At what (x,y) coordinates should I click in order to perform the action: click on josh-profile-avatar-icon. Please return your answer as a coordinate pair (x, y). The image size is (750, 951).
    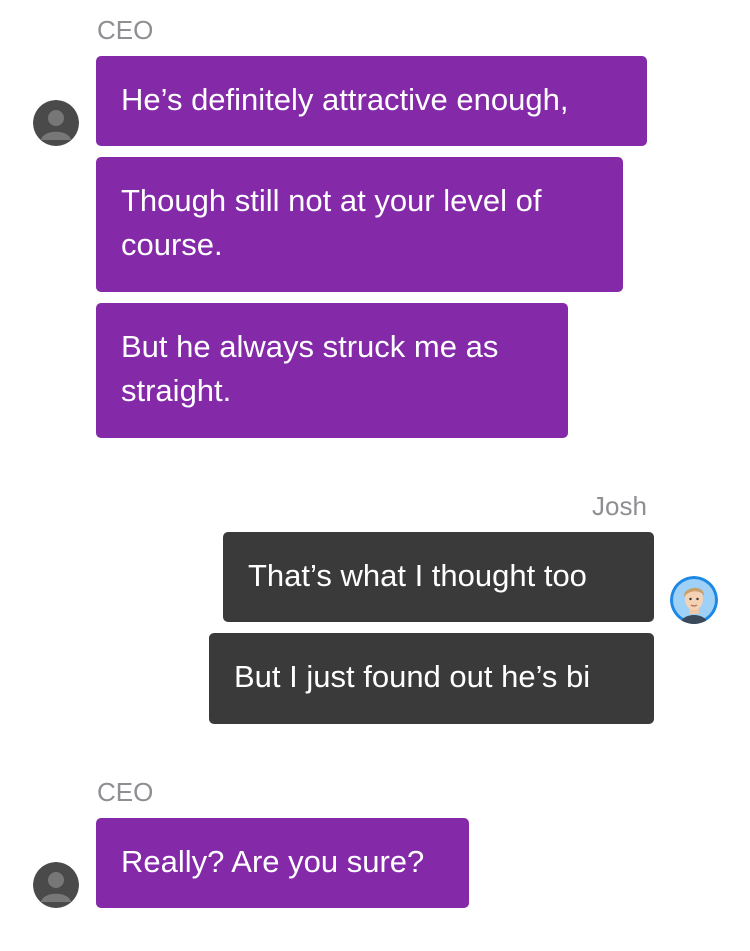
    Looking at the image, I should click on (694, 600).